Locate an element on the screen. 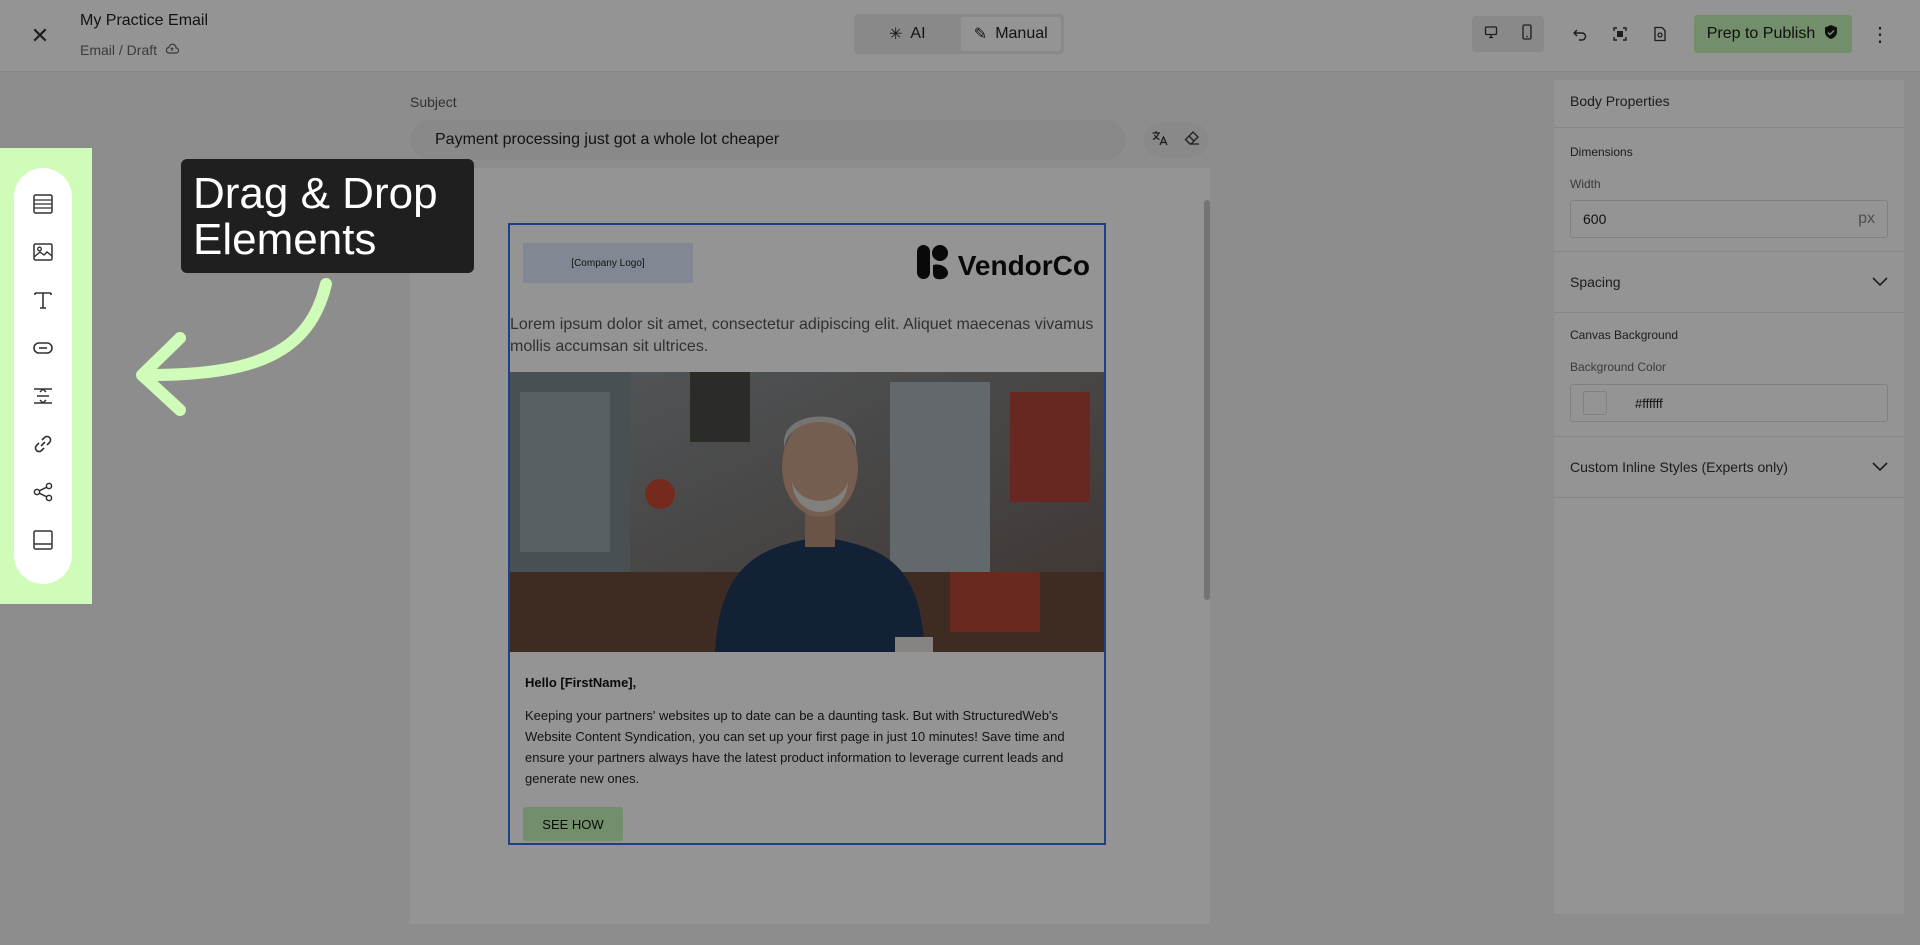 The image size is (1920, 945). spacer-icon is located at coordinates (43, 396).